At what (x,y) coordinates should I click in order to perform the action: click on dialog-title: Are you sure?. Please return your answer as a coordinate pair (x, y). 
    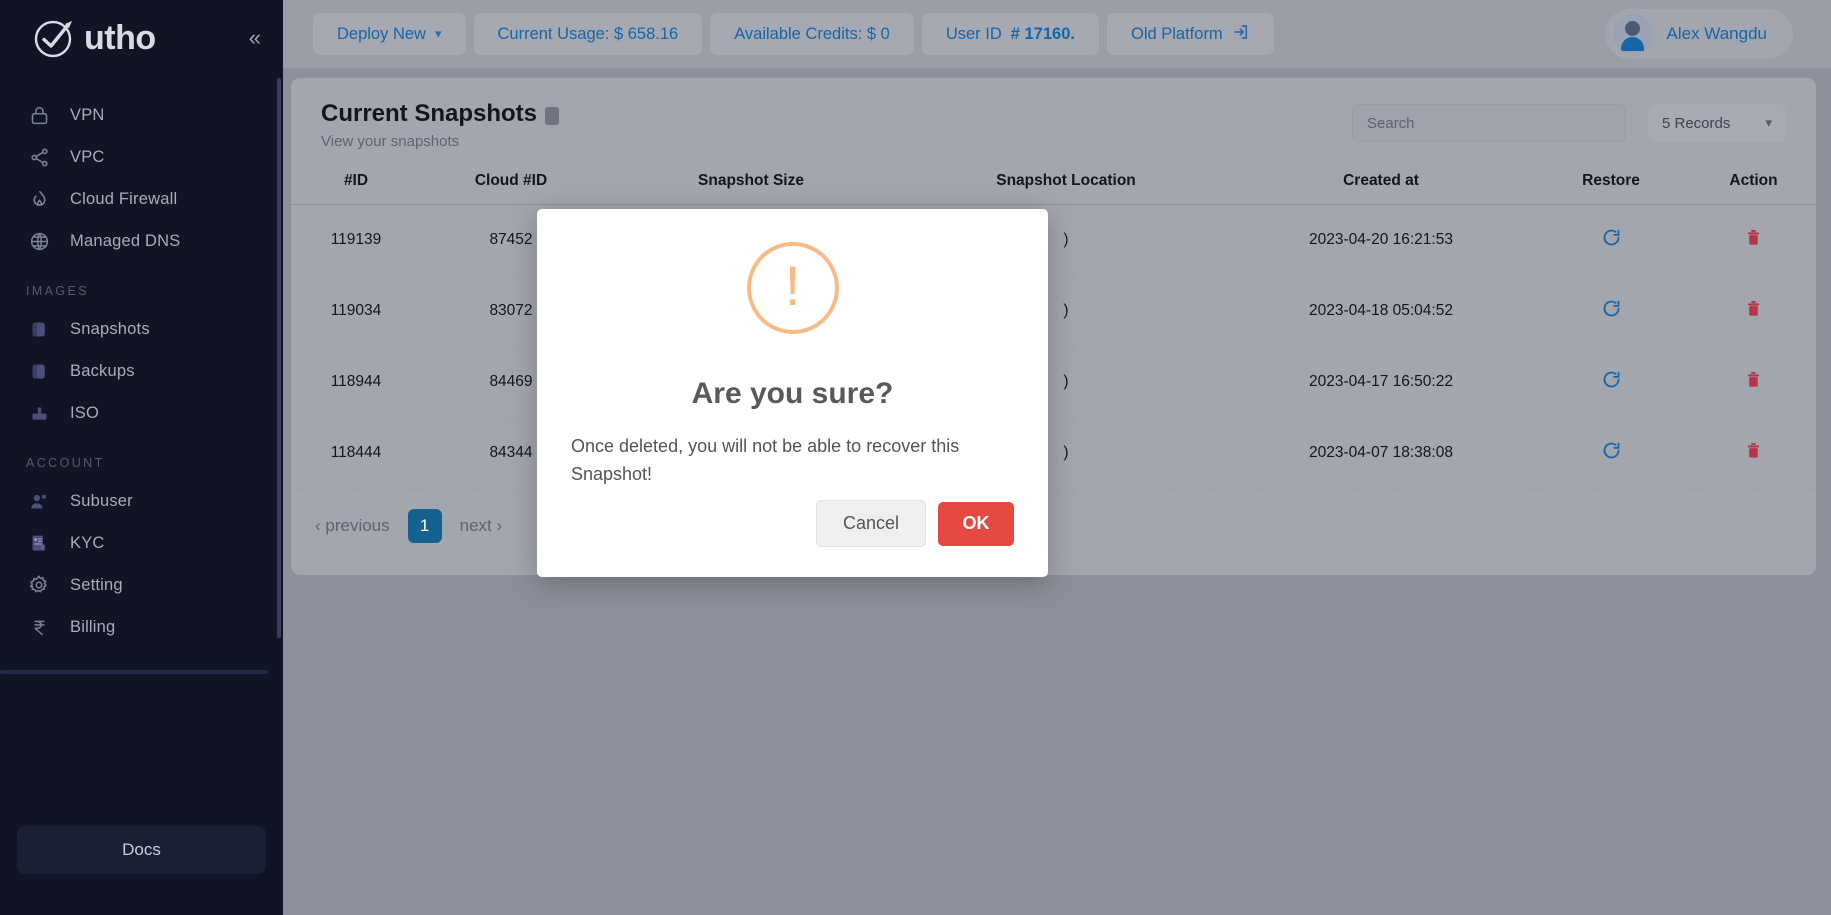
    Looking at the image, I should click on (792, 393).